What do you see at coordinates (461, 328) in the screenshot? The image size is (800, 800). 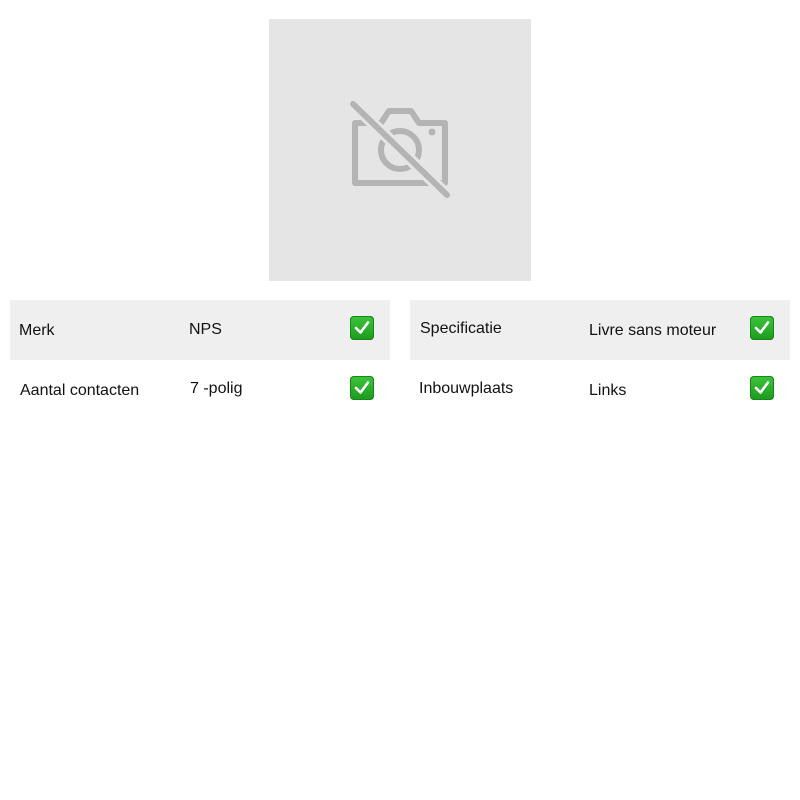 I see `spec-label: Specificatie` at bounding box center [461, 328].